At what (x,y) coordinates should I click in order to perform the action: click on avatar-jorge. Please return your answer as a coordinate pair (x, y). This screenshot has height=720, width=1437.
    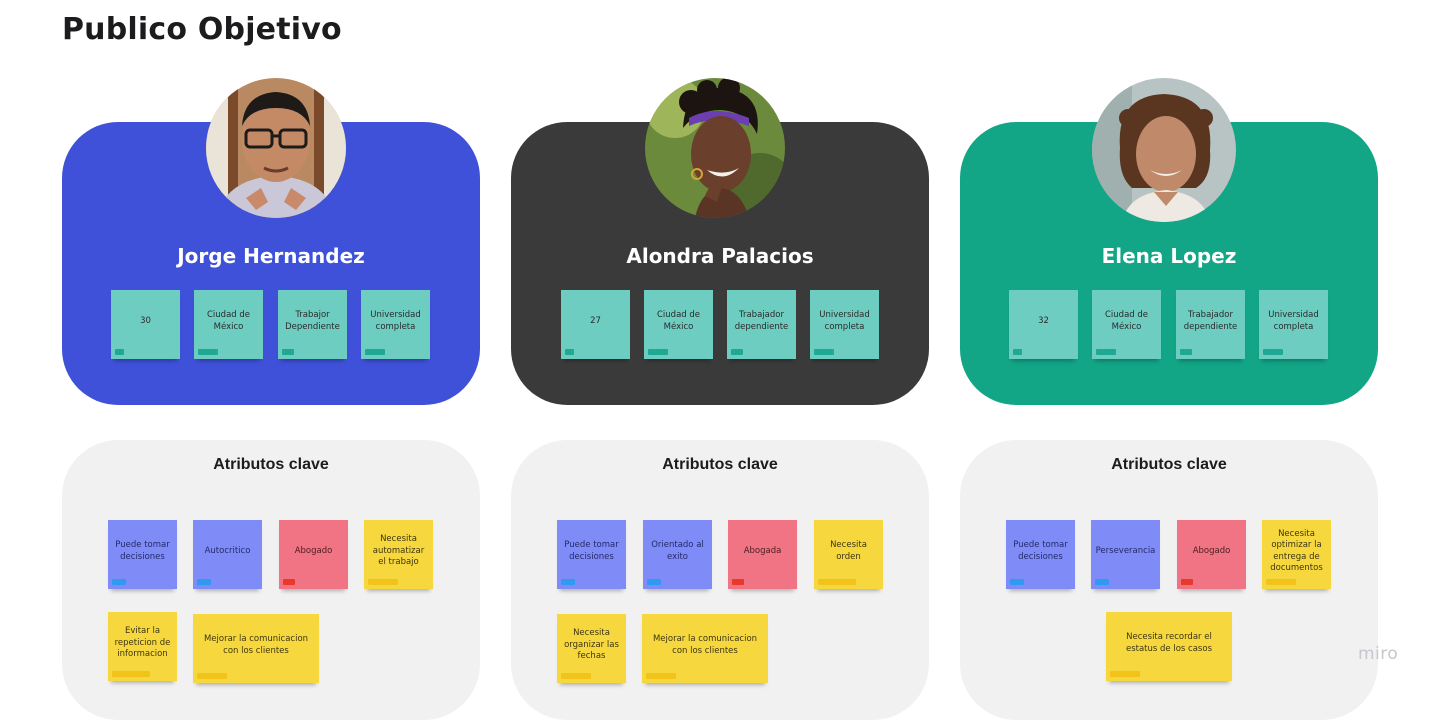
    Looking at the image, I should click on (276, 148).